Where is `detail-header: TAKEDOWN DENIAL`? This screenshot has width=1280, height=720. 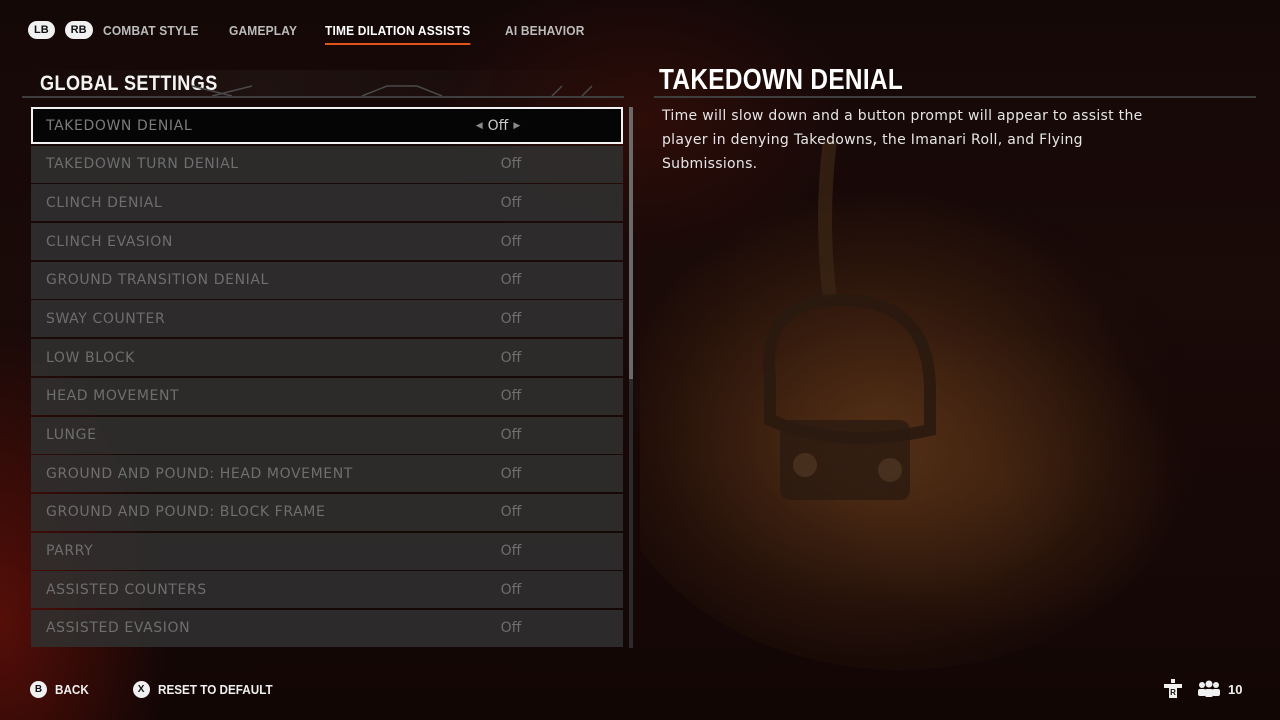
detail-header: TAKEDOWN DENIAL is located at coordinates (955, 81).